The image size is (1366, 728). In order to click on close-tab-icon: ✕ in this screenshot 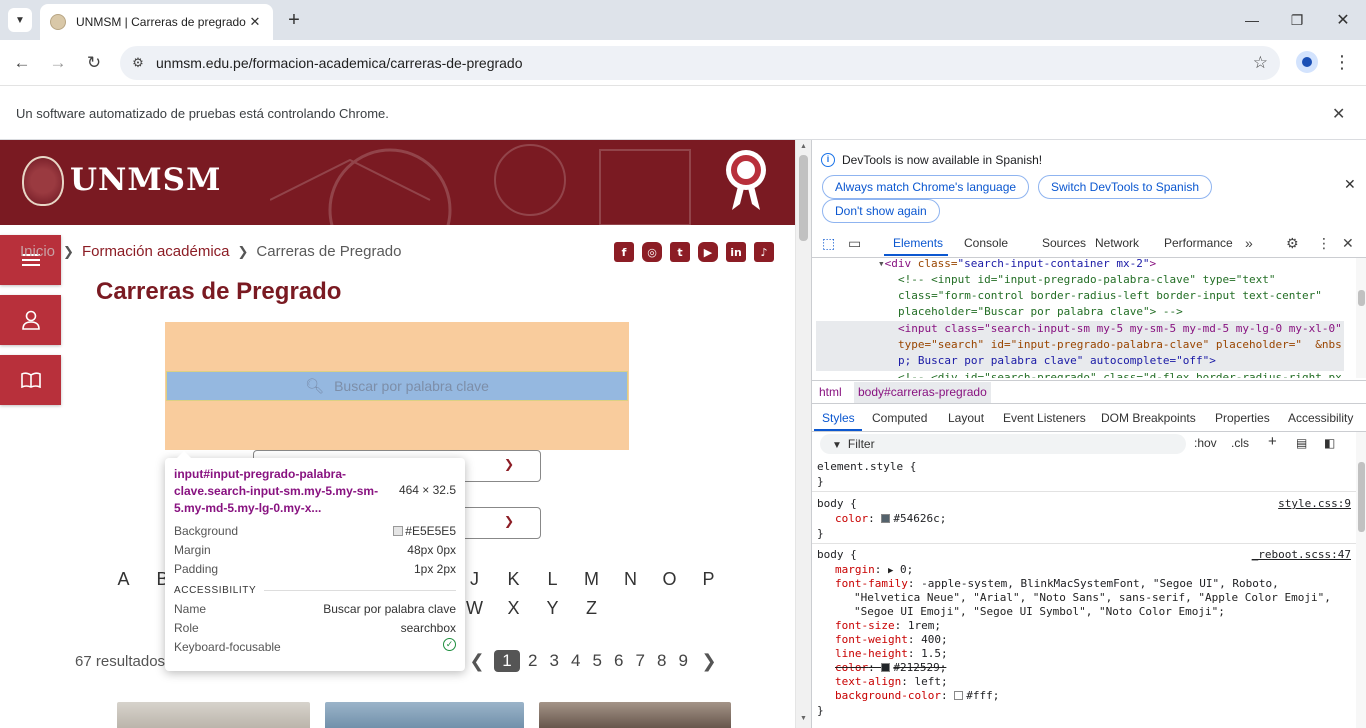, I will do `click(255, 22)`.